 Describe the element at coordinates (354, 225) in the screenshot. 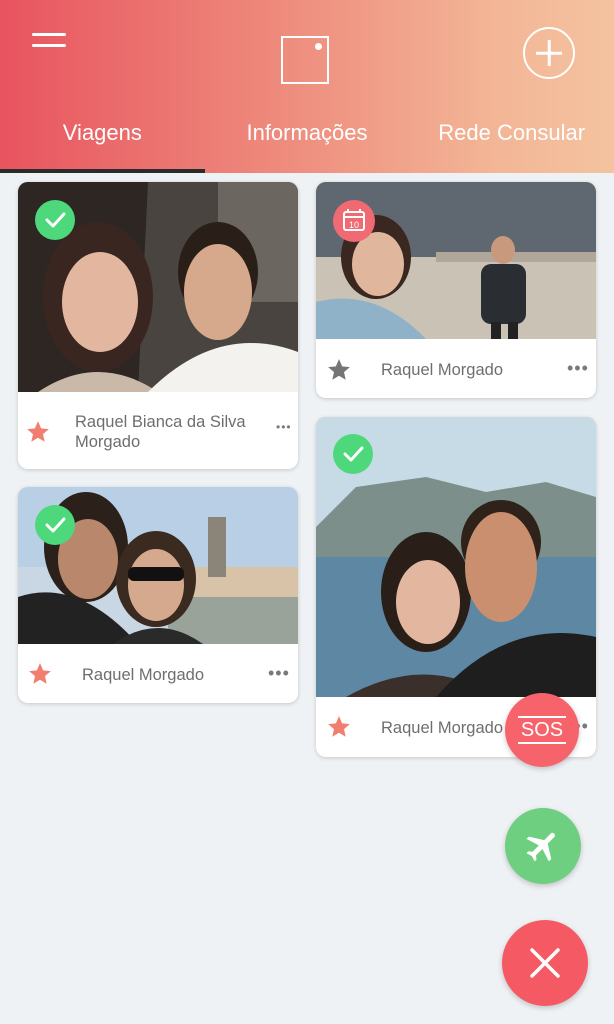

I see `svg-text: 10` at that location.